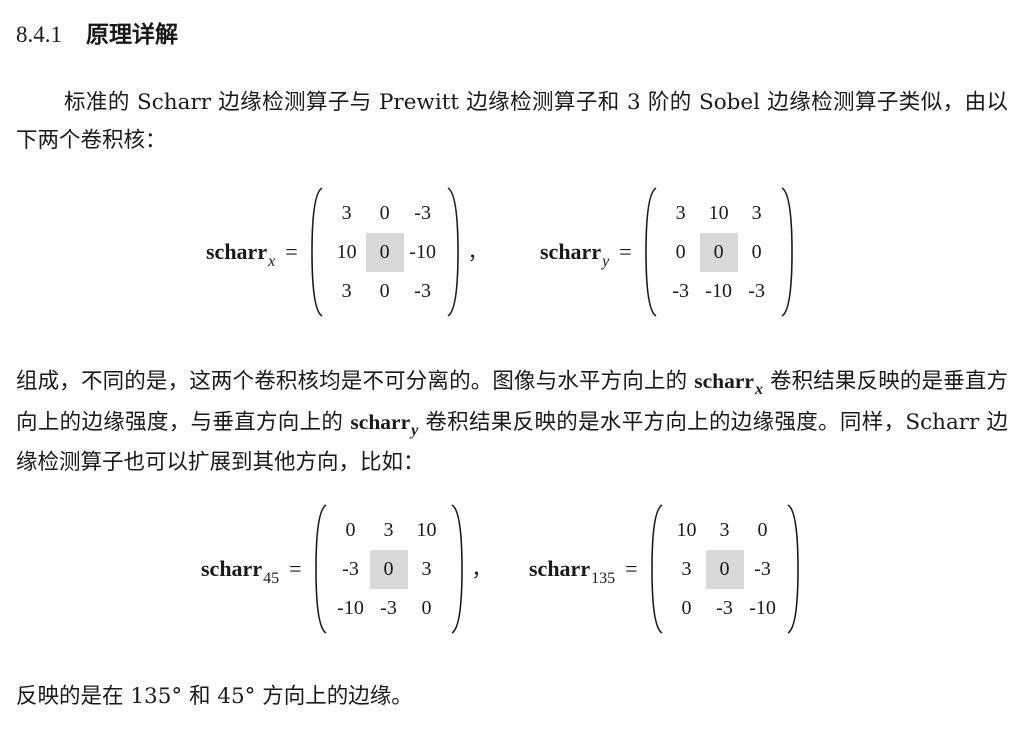 This screenshot has width=1022, height=732. Describe the element at coordinates (132, 34) in the screenshot. I see `section-title: 原理详解` at that location.